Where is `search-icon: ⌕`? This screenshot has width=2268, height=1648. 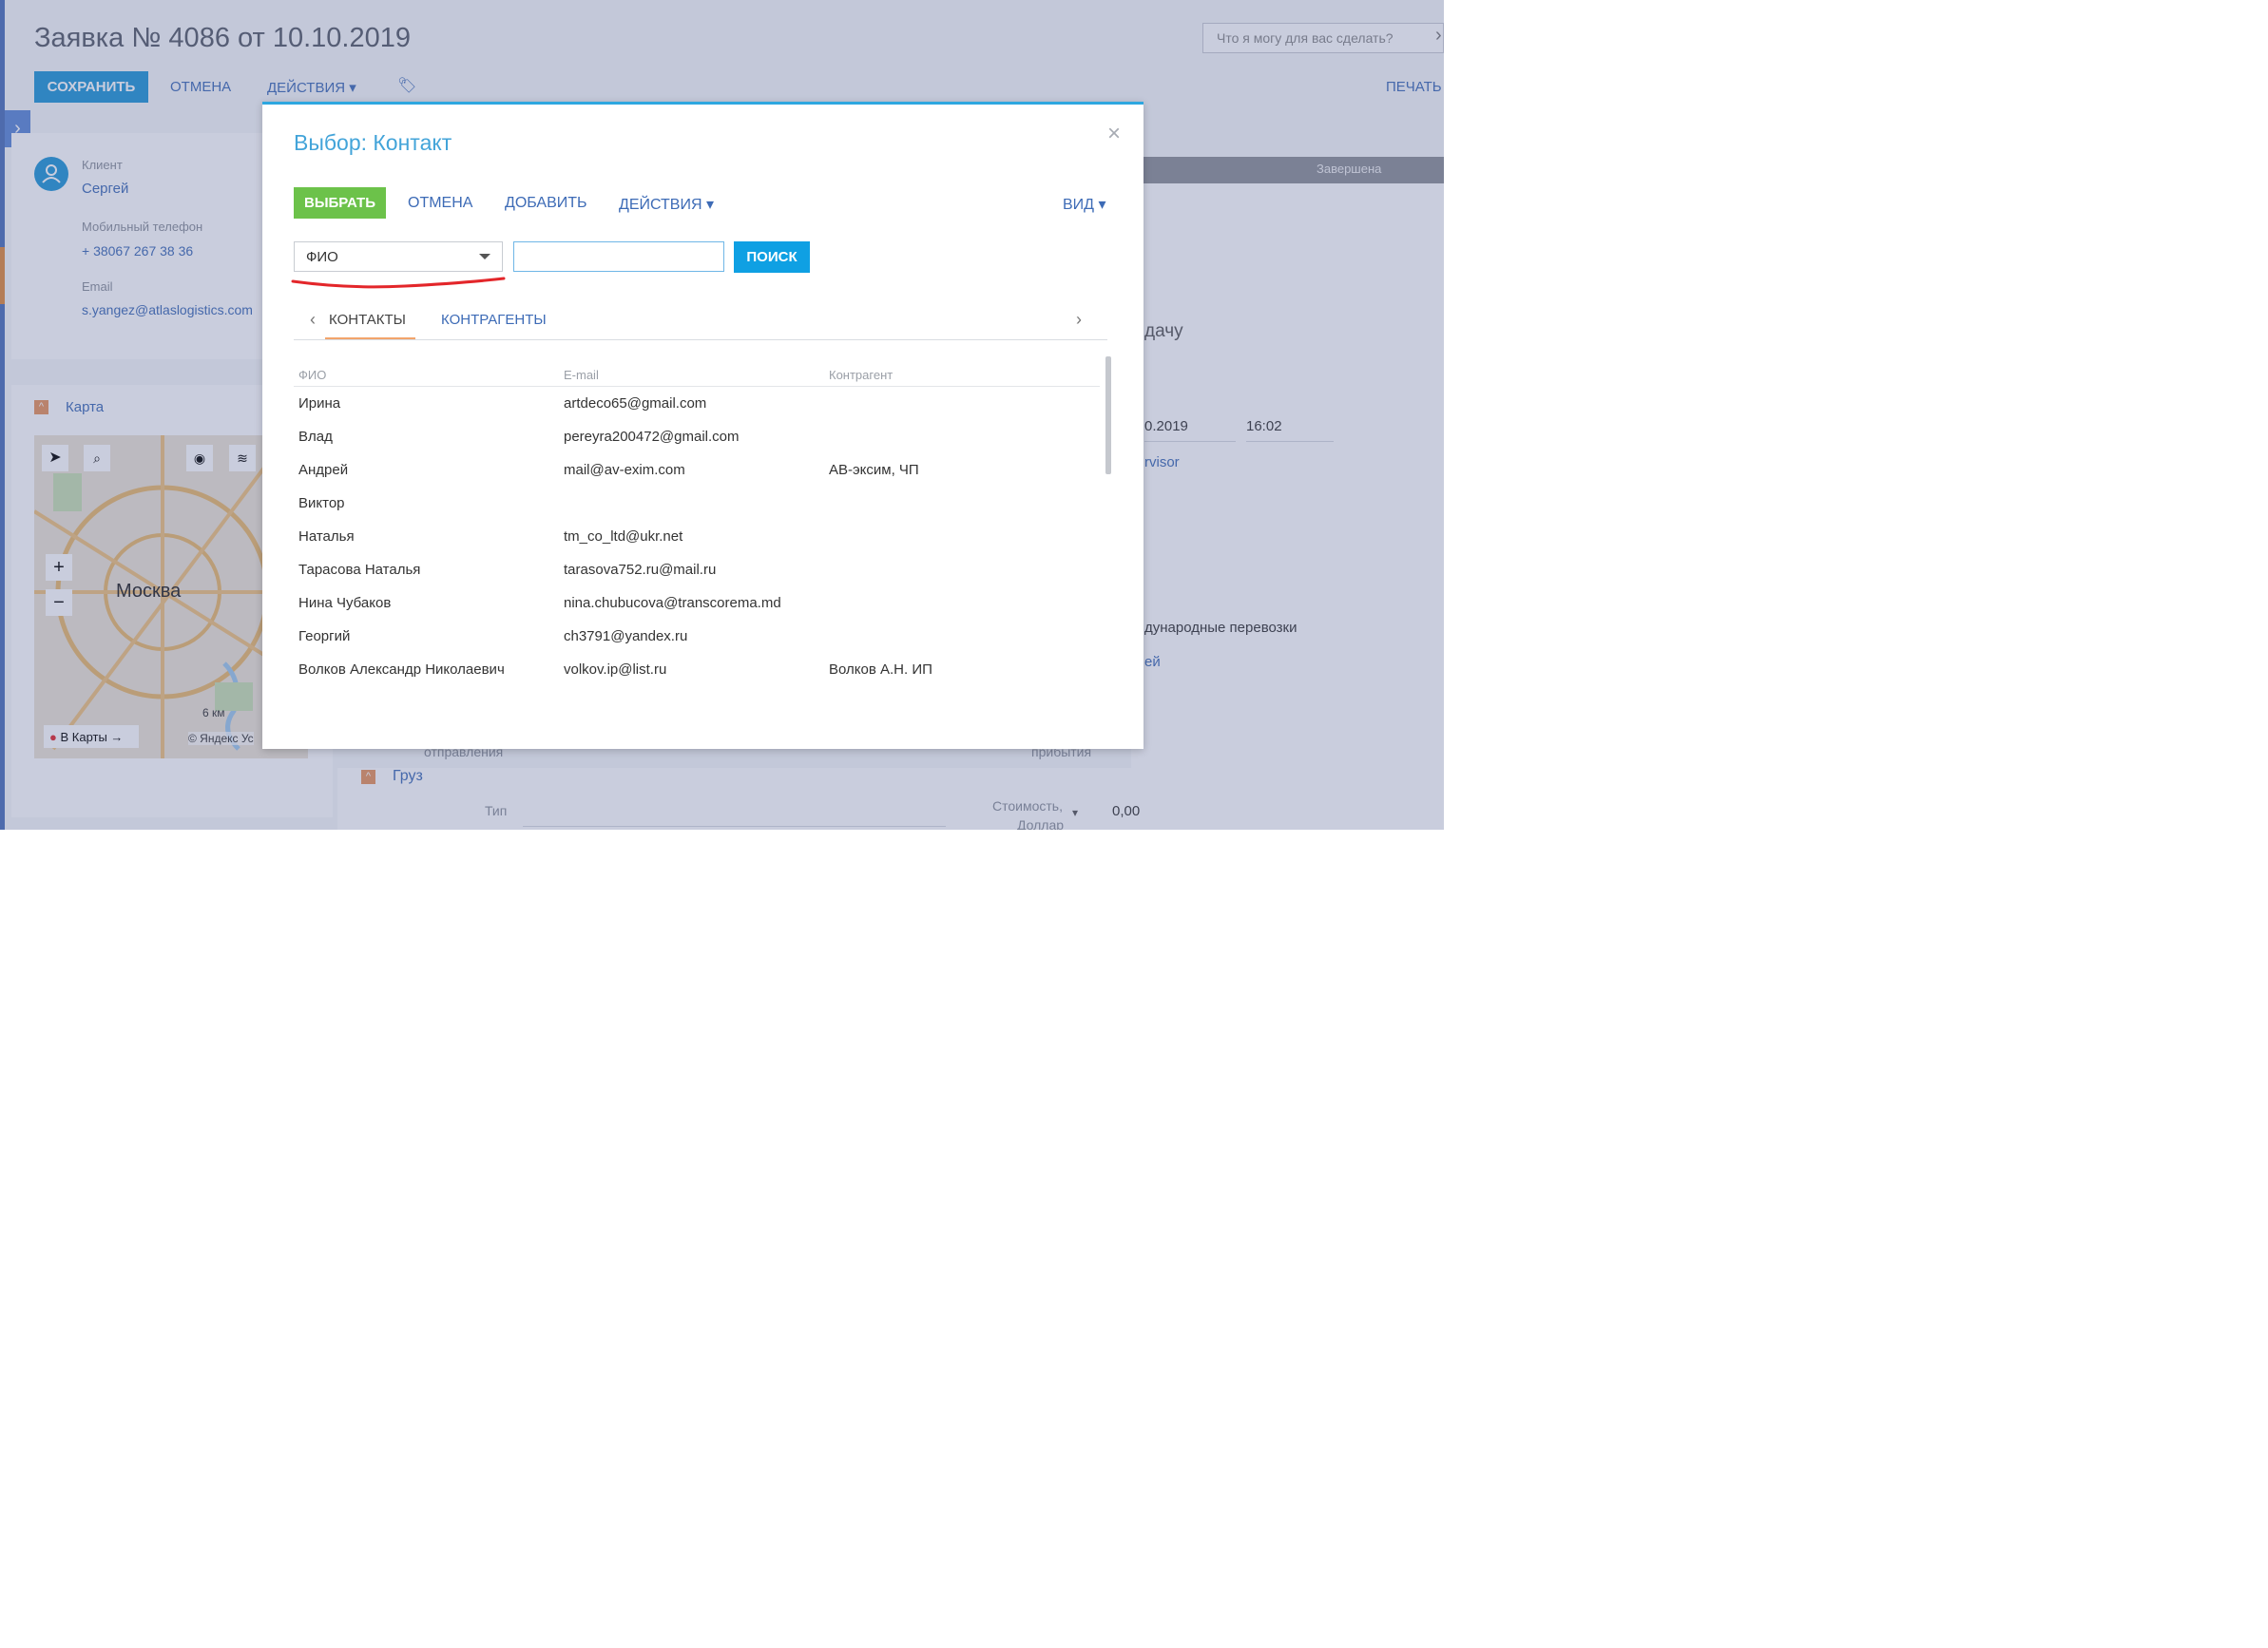 search-icon: ⌕ is located at coordinates (97, 458).